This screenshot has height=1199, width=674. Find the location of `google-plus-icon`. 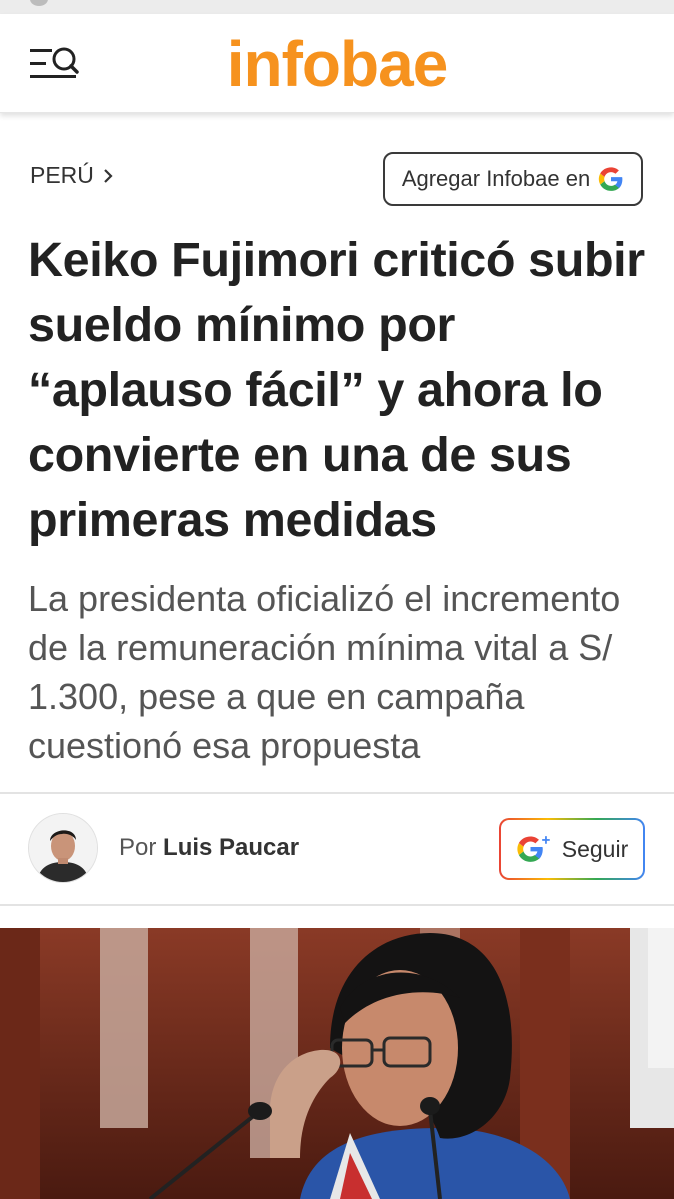

google-plus-icon is located at coordinates (533, 849).